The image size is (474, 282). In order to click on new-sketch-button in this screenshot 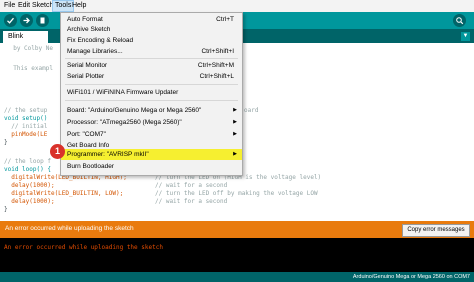, I will do `click(42, 20)`.